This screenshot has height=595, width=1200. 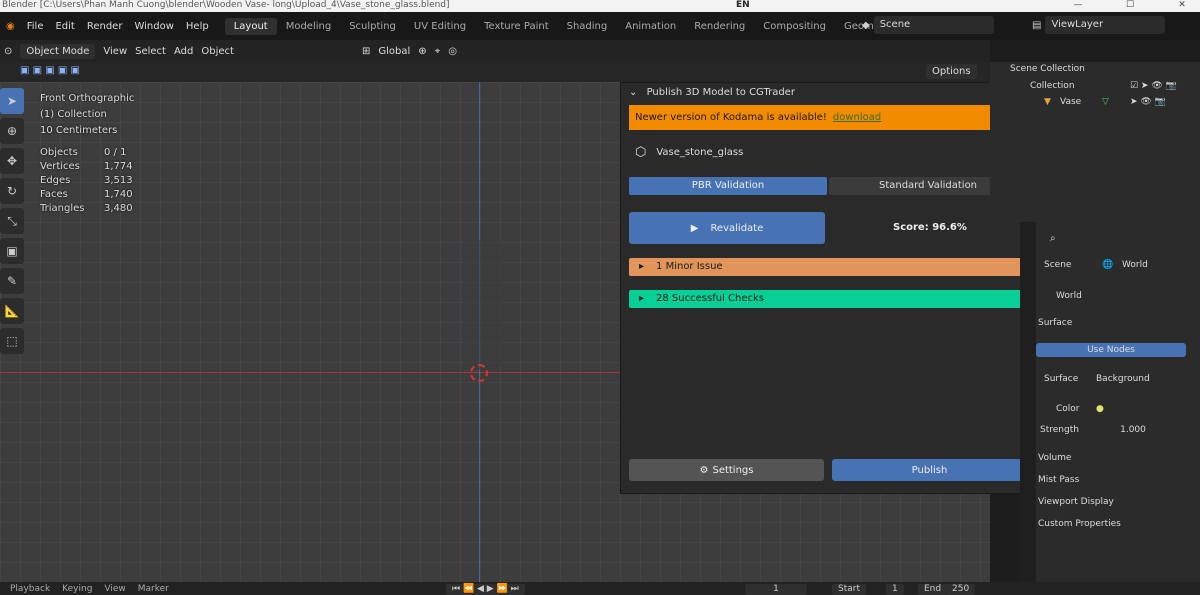 I want to click on custom-properties-panel: Custom Properties, so click(x=1079, y=524).